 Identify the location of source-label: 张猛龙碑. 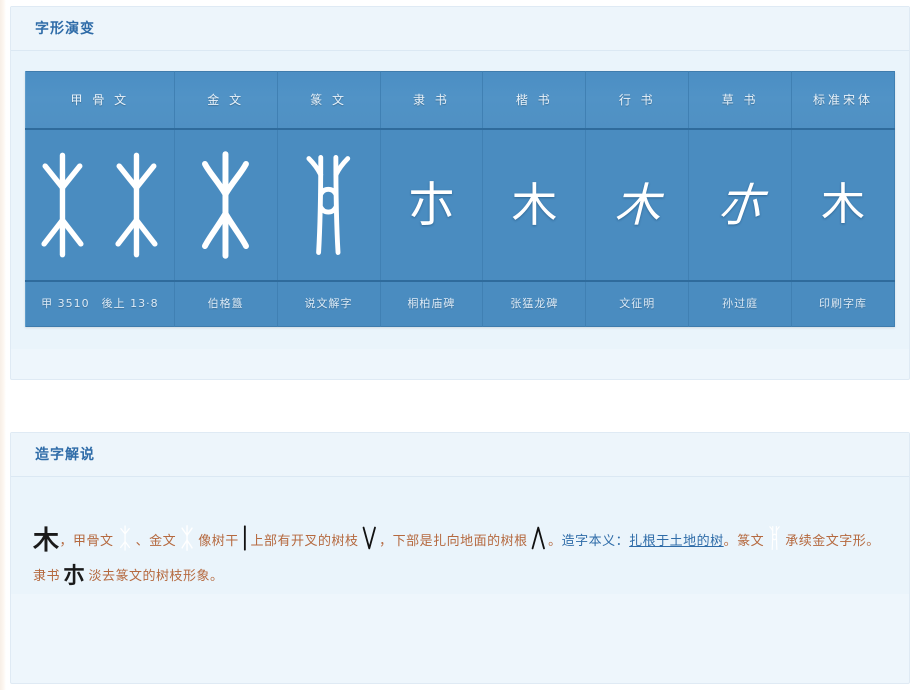
(534, 304).